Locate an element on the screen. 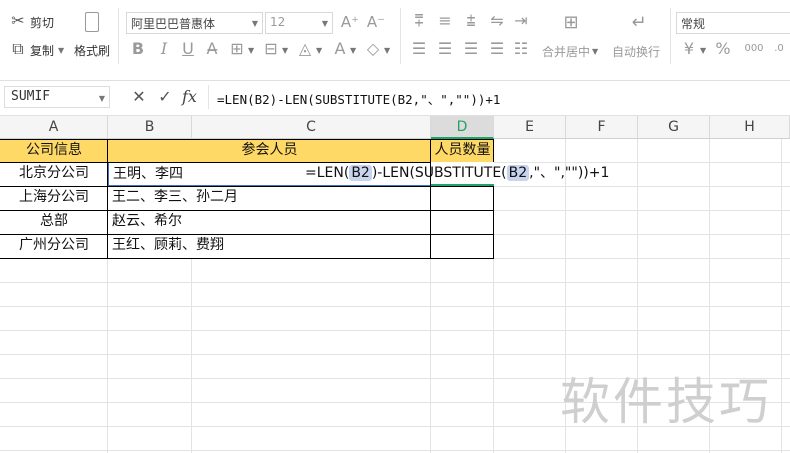 The image size is (790, 453). italic-icon: I is located at coordinates (164, 49).